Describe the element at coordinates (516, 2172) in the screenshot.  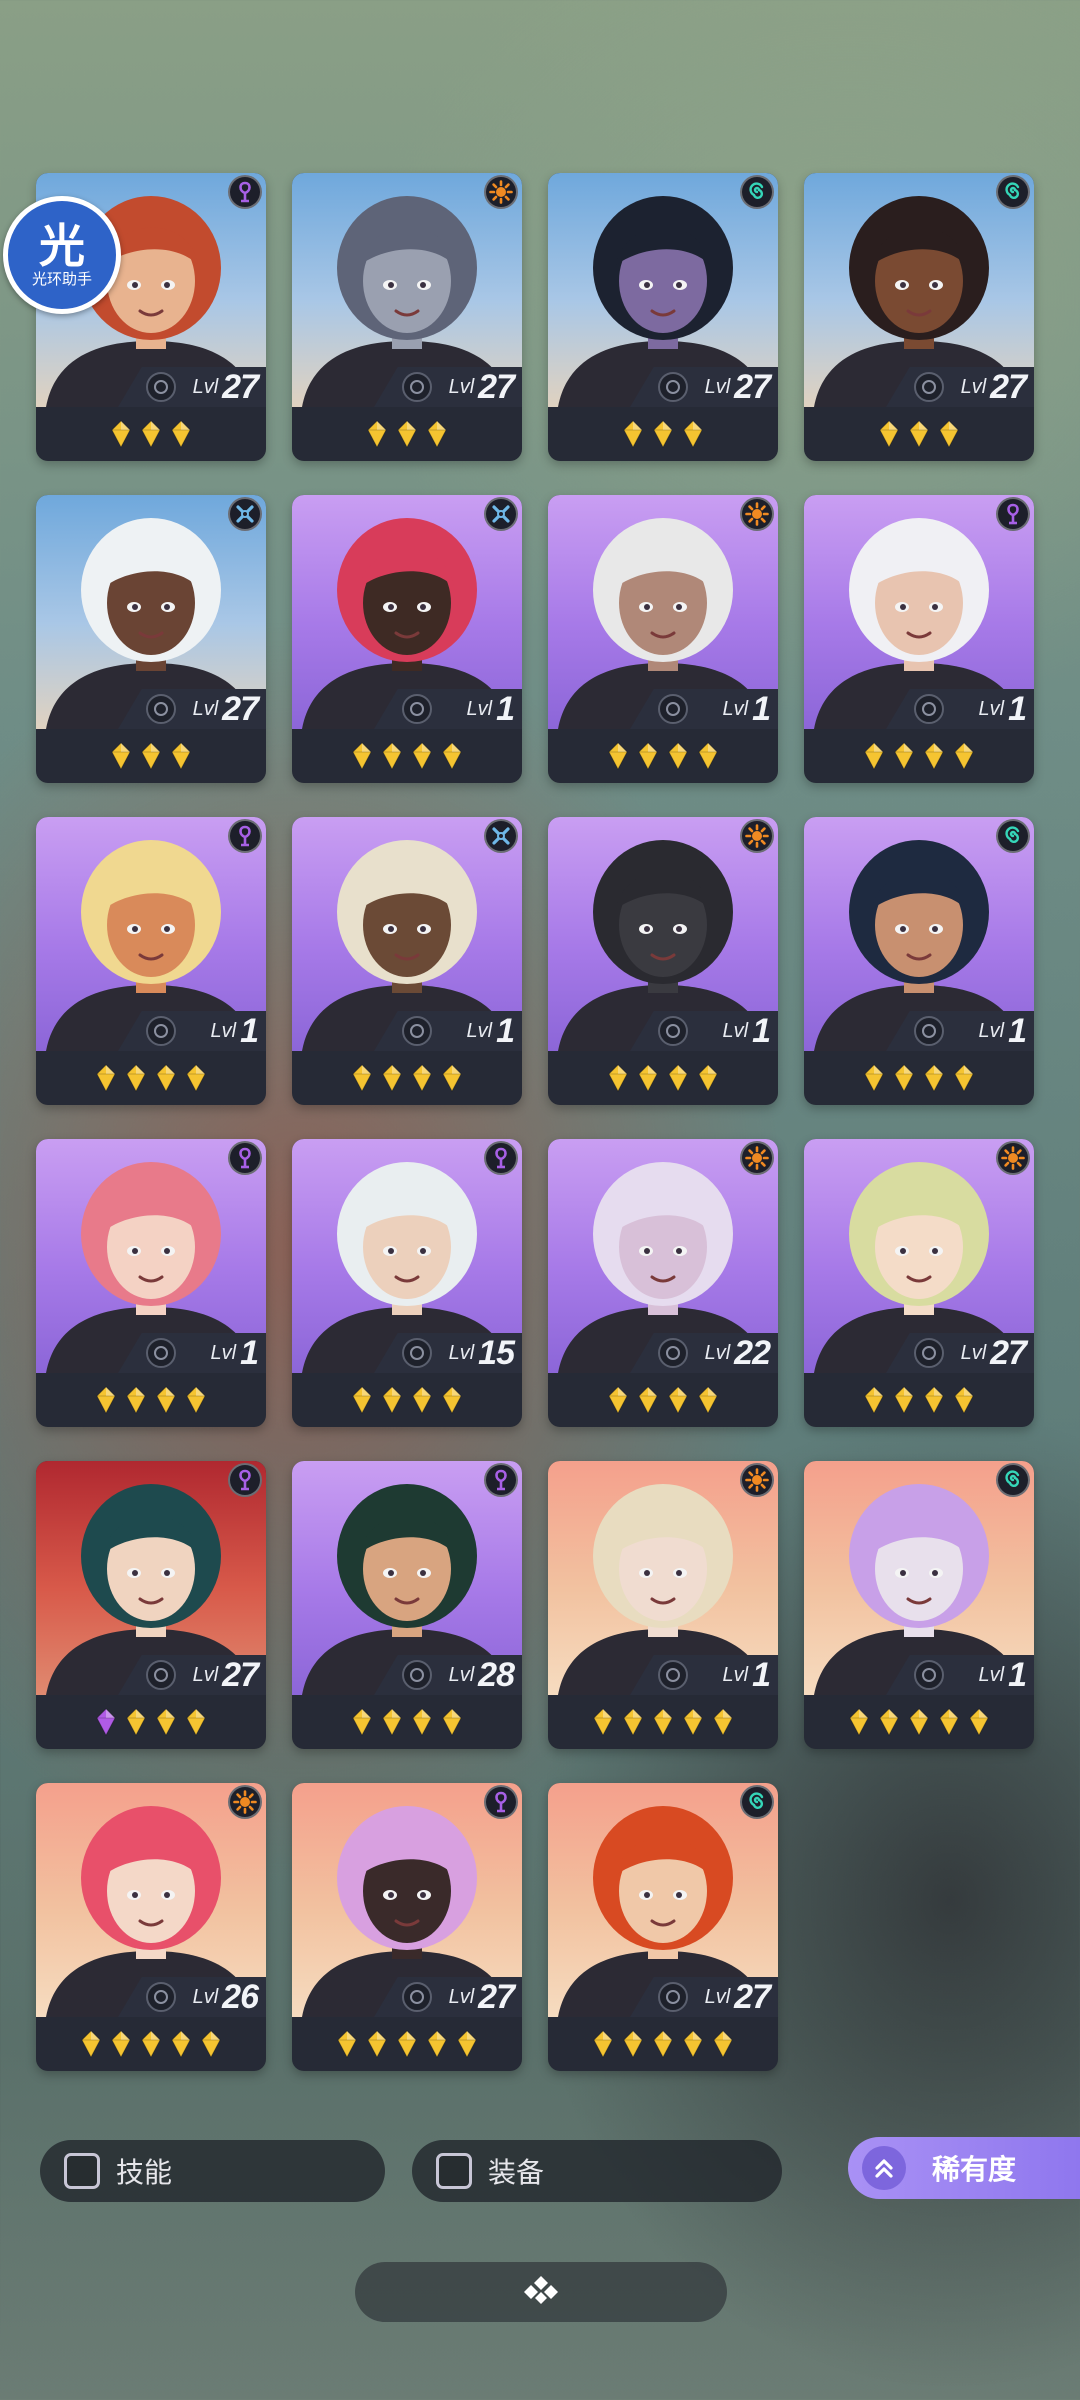
I see `equipment-filter-label: 装备` at that location.